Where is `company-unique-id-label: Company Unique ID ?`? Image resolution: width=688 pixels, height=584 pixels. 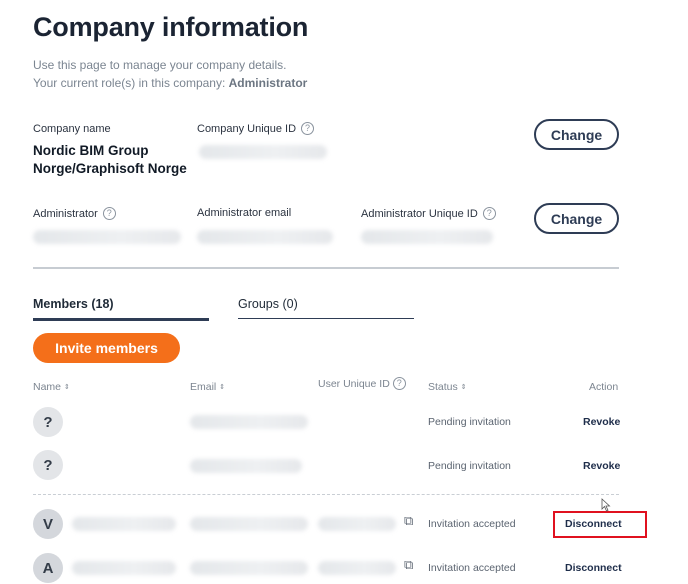 company-unique-id-label: Company Unique ID ? is located at coordinates (256, 128).